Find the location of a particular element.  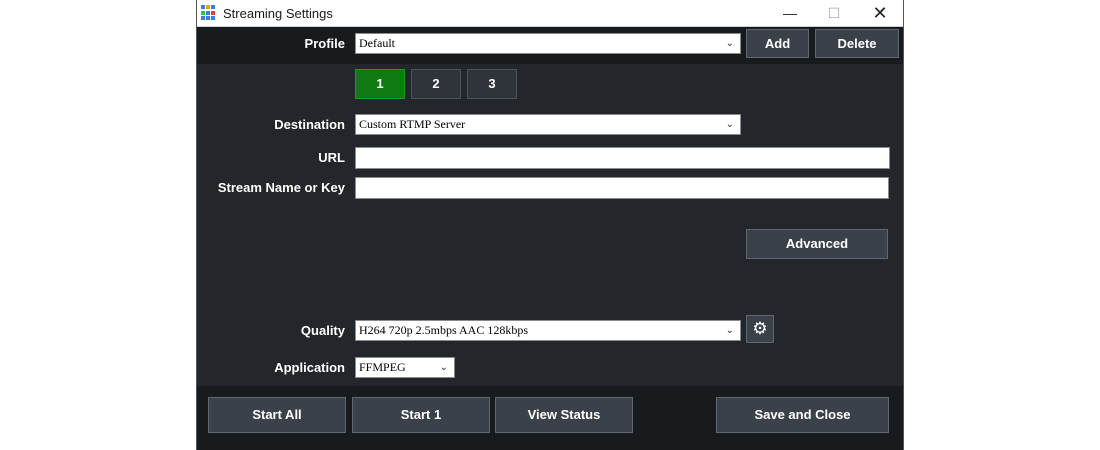

profile-value: Default is located at coordinates (377, 43).